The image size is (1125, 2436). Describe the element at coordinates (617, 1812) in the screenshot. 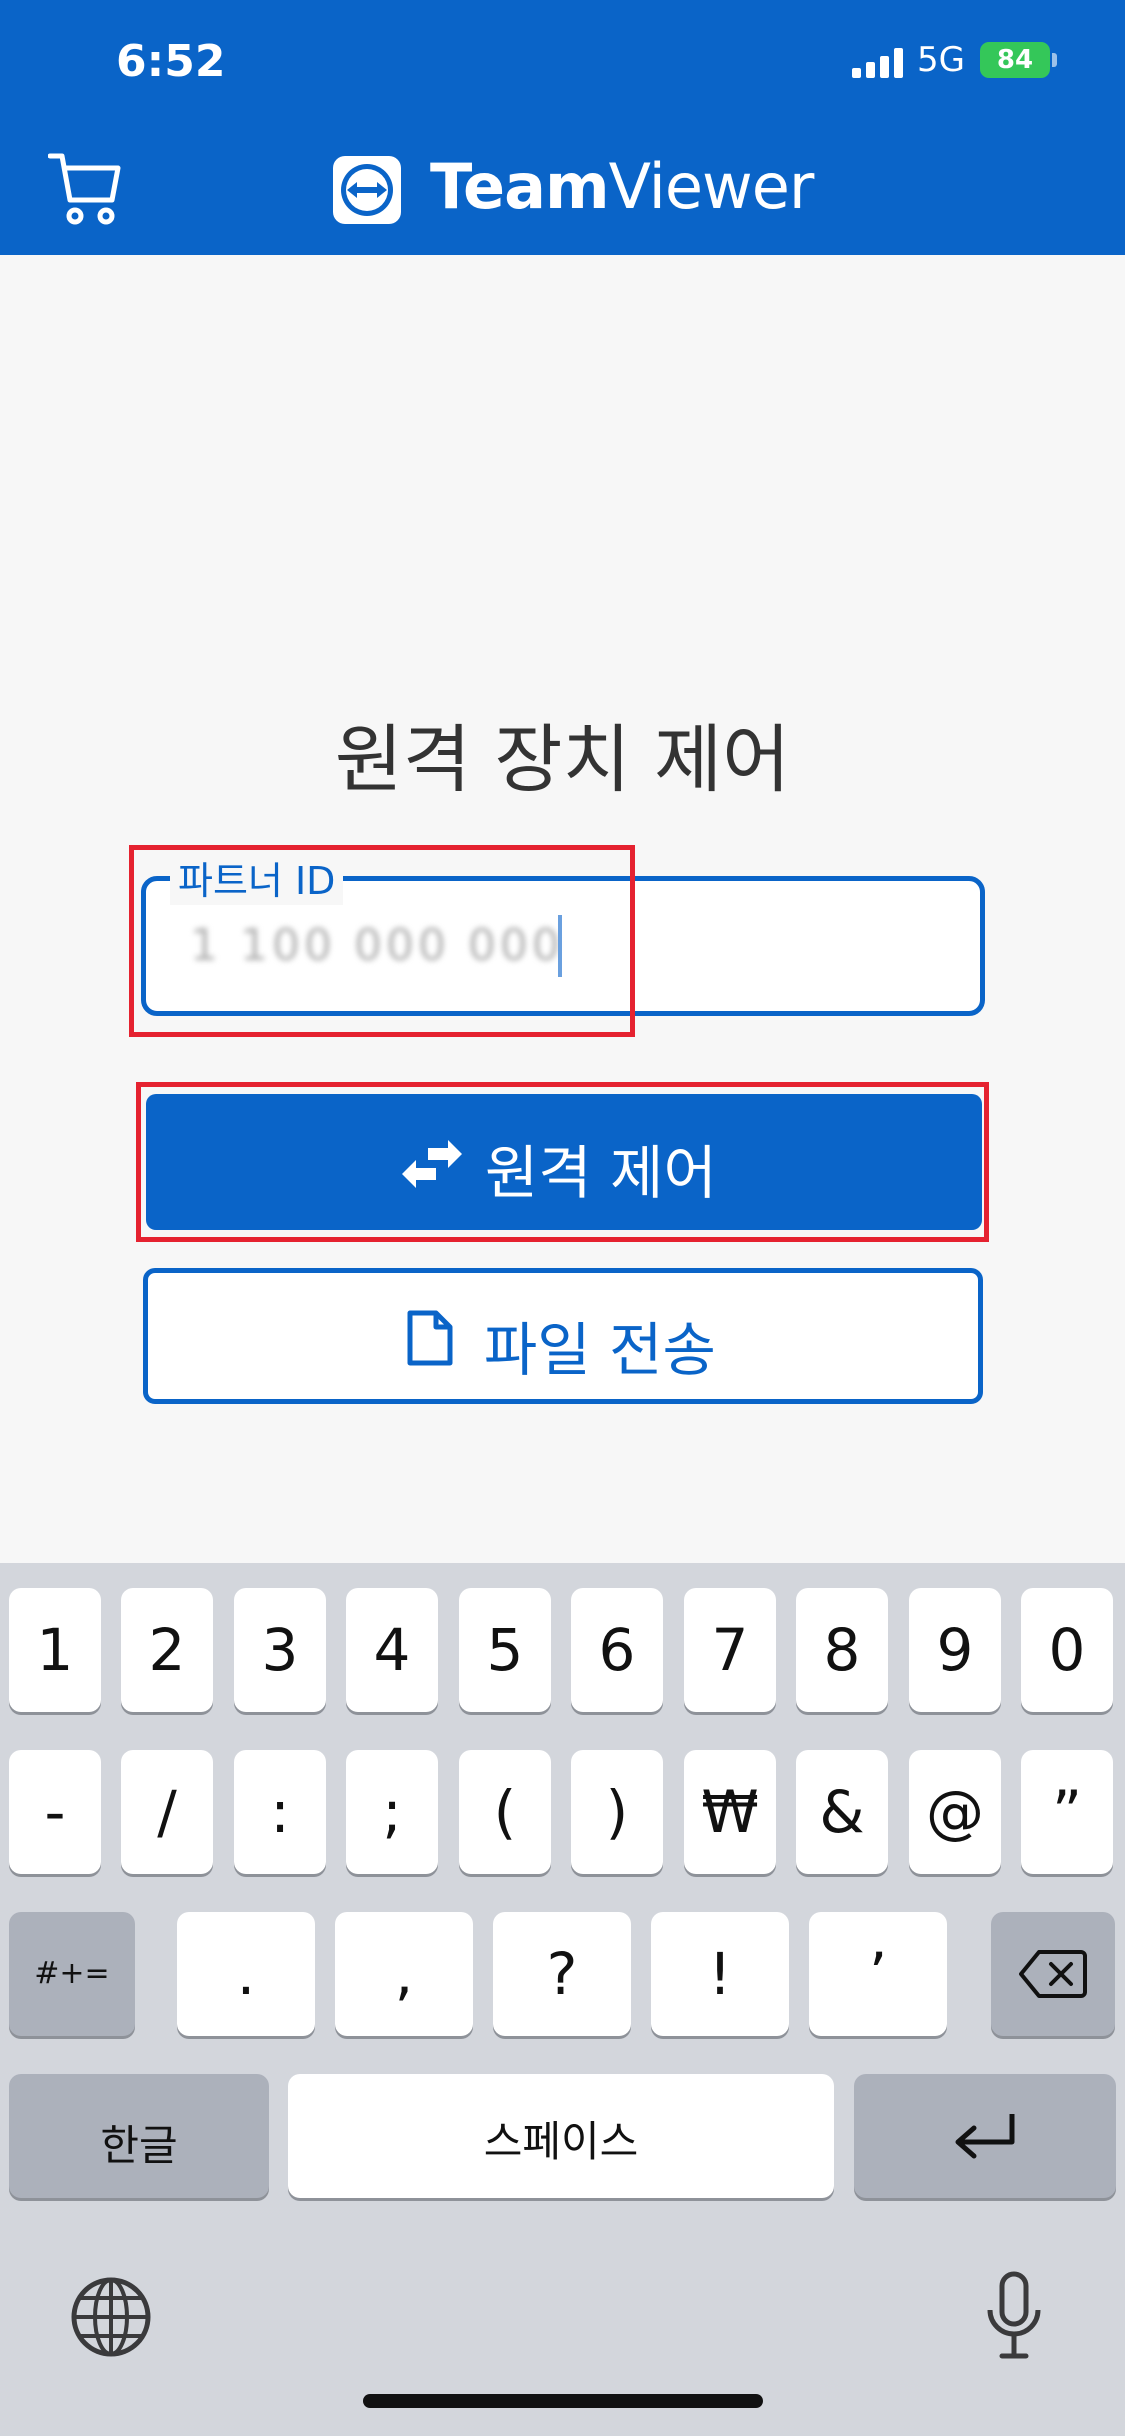

I see `key-close-paren: )` at that location.